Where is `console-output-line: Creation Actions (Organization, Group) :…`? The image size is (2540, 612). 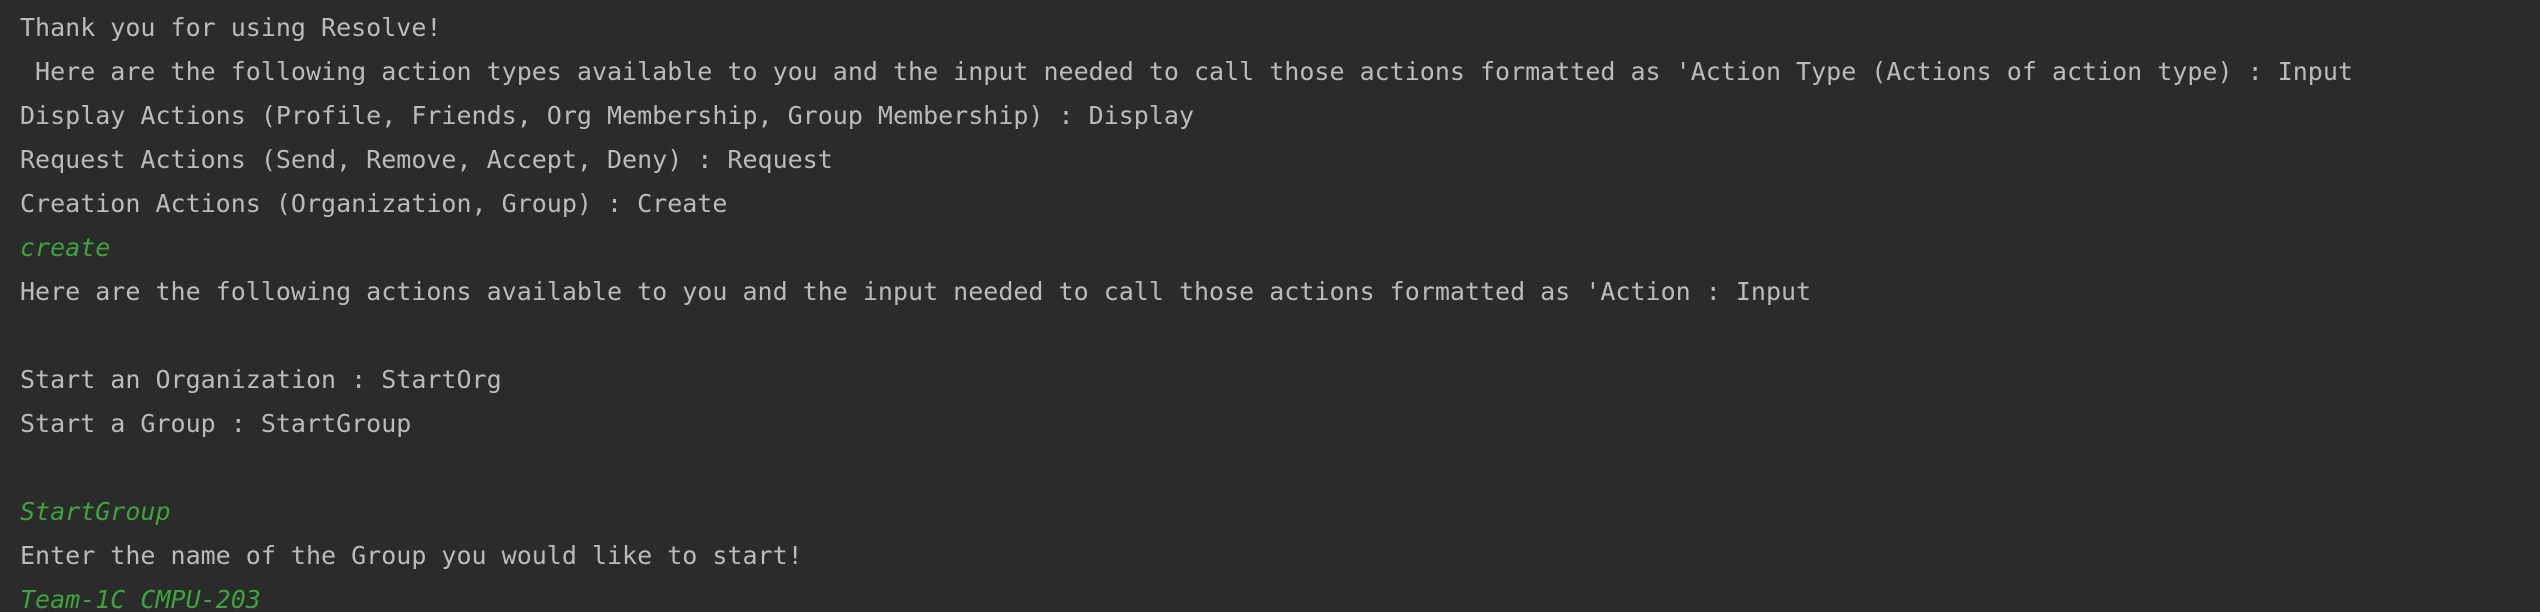
console-output-line: Creation Actions (Organization, Group) :… is located at coordinates (374, 203).